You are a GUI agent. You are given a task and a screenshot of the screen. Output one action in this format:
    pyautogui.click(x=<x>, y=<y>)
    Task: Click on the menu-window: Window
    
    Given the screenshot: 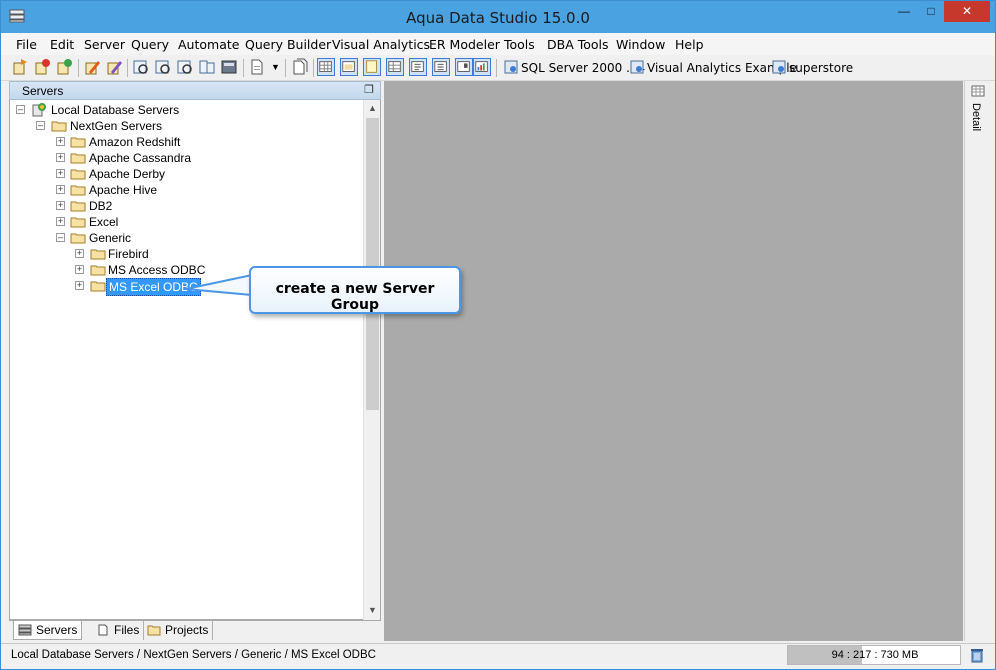 What is the action you would take?
    pyautogui.click(x=640, y=44)
    